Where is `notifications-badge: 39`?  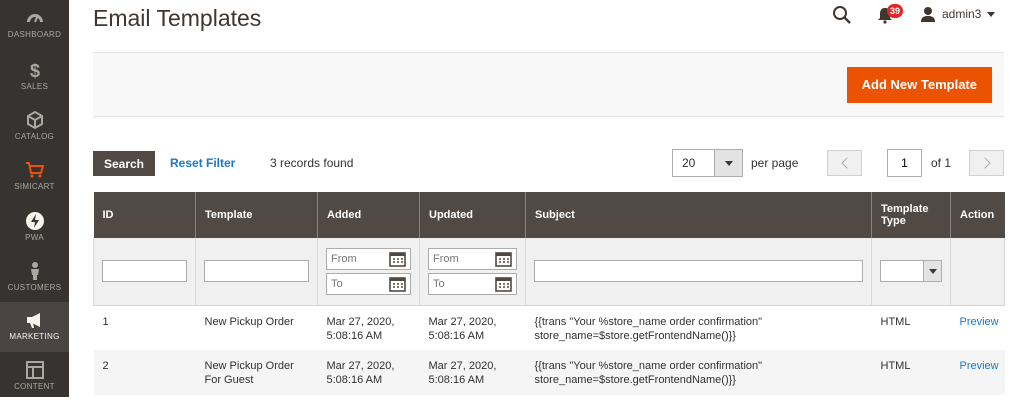
notifications-badge: 39 is located at coordinates (895, 11).